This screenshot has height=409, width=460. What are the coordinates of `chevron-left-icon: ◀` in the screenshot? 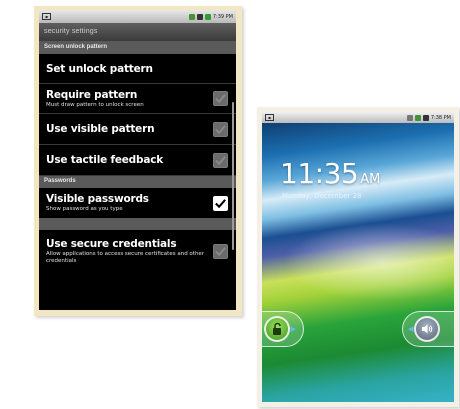 It's located at (411, 329).